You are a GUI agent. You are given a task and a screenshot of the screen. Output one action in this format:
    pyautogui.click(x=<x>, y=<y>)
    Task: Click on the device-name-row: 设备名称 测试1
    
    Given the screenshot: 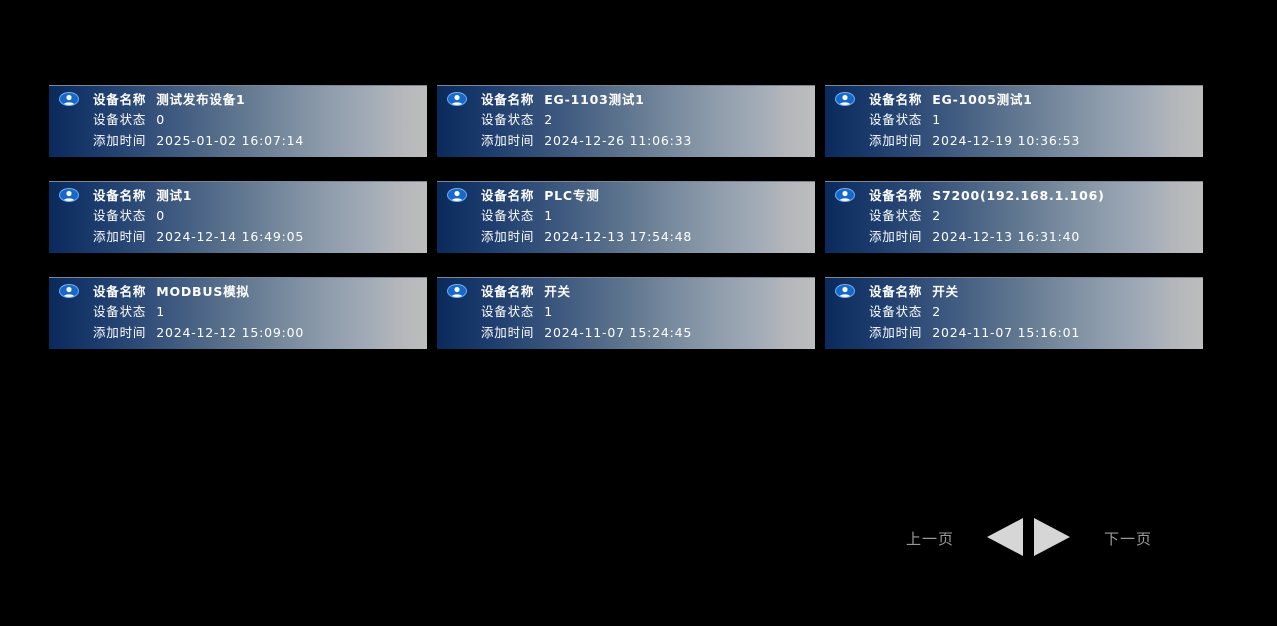 What is the action you would take?
    pyautogui.click(x=142, y=196)
    